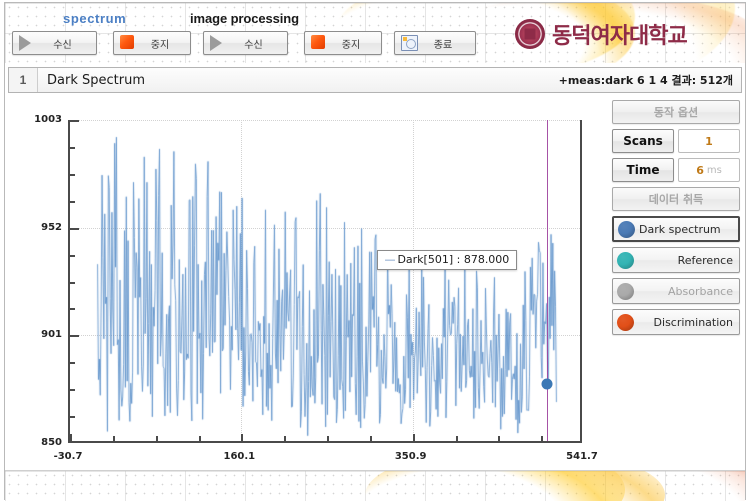 This screenshot has height=504, width=750. I want to click on chart-index-badge: 1, so click(23, 80).